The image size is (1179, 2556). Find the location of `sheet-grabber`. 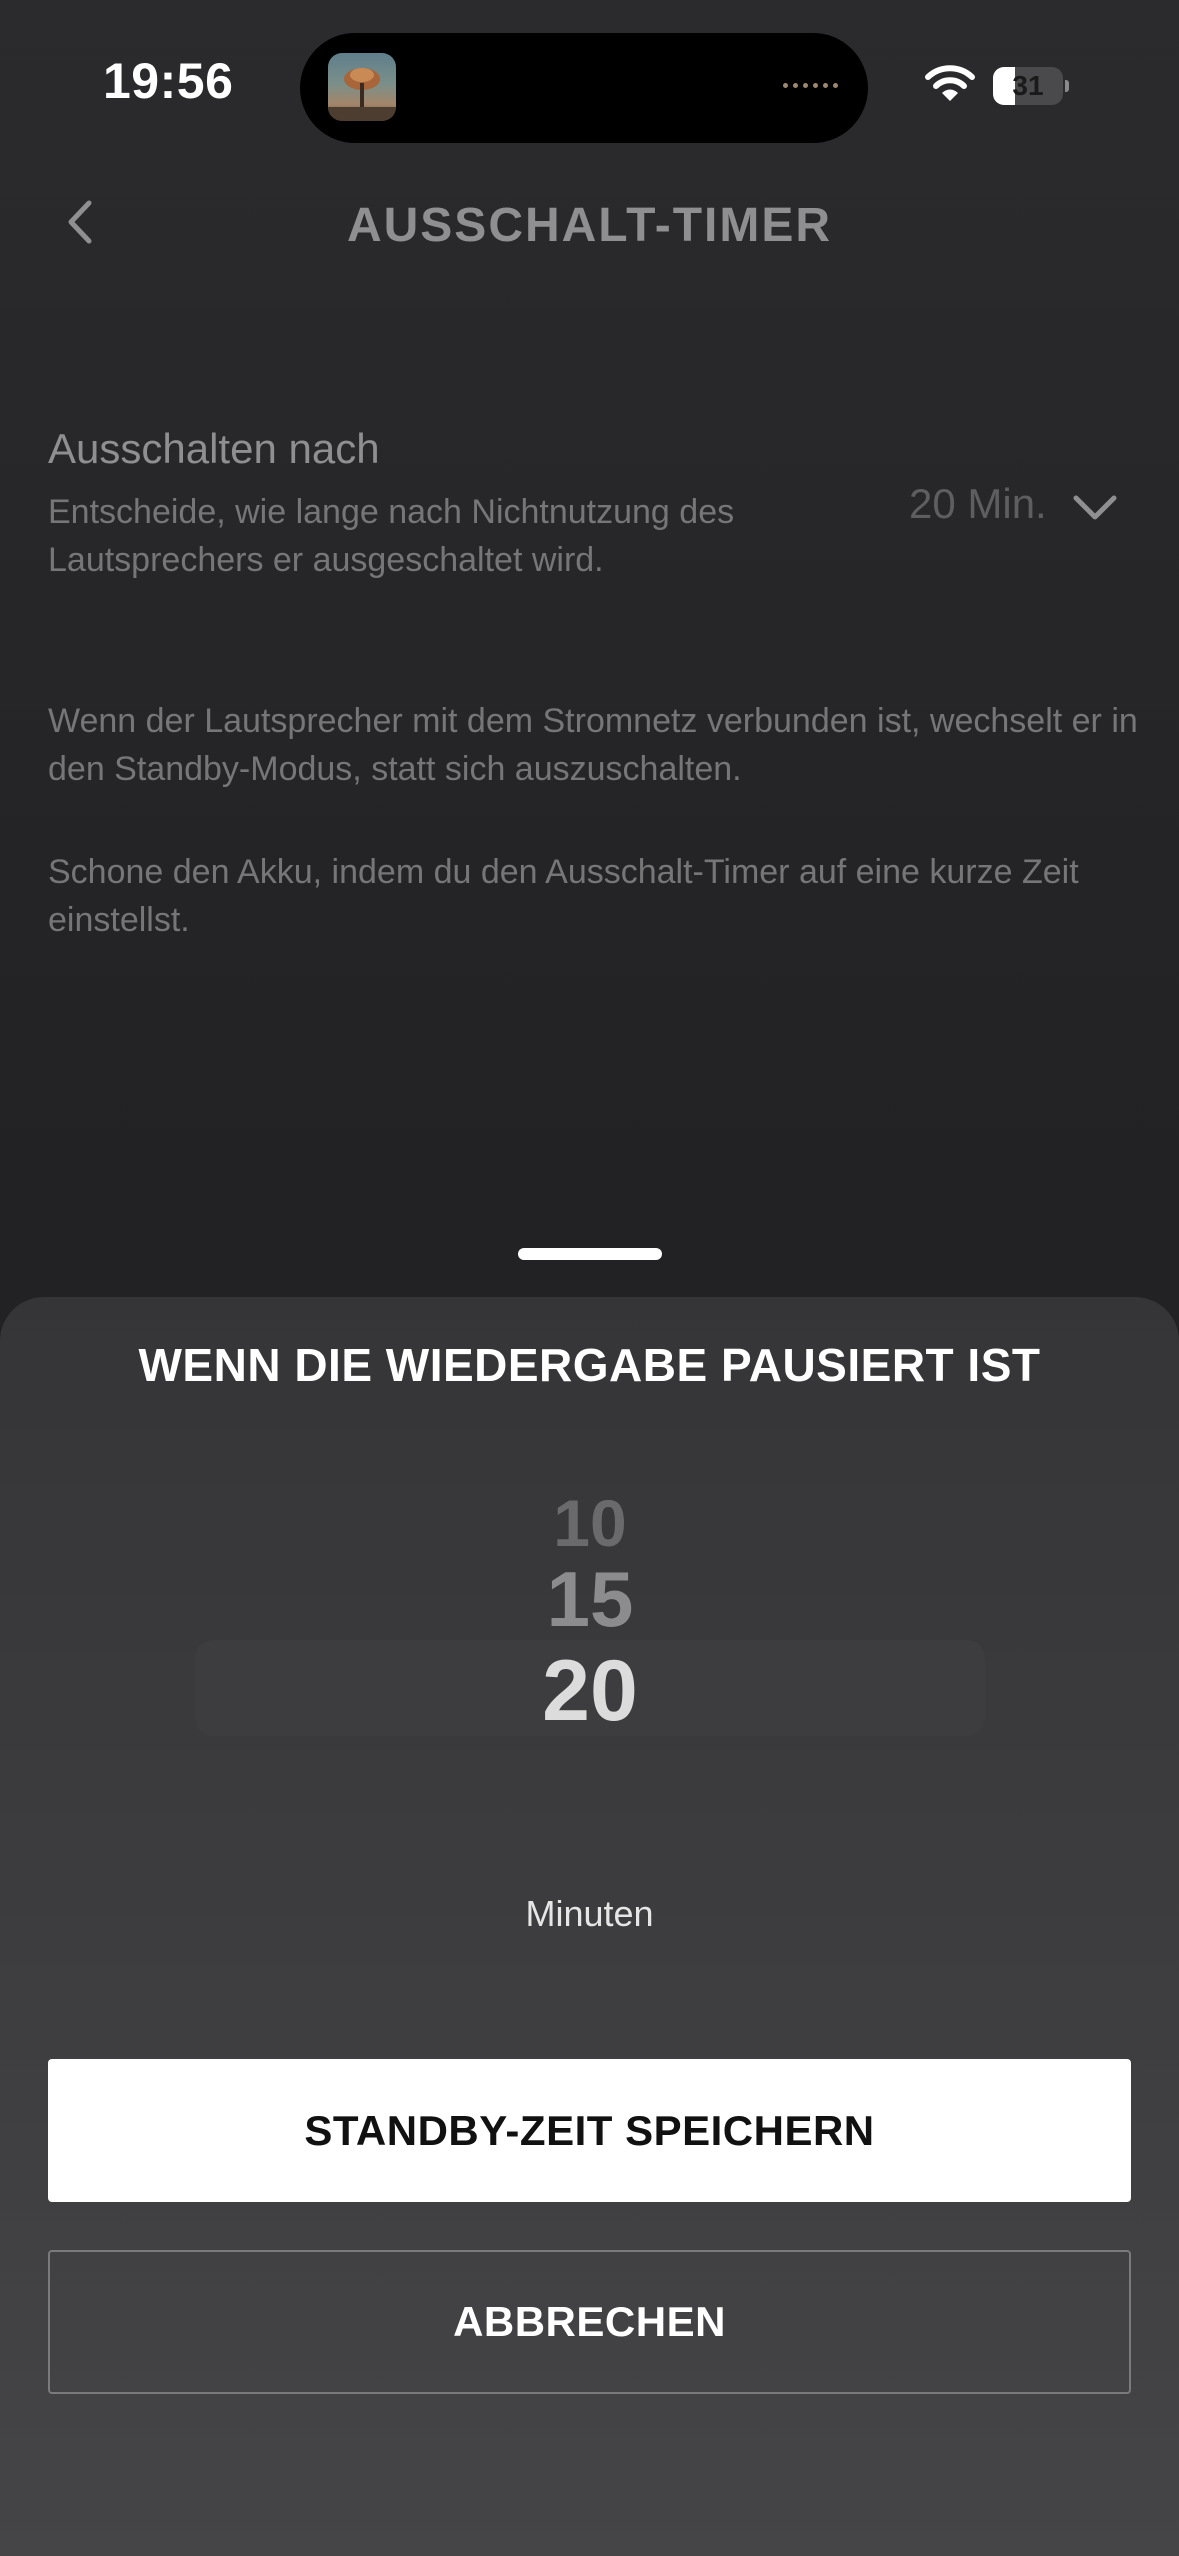

sheet-grabber is located at coordinates (590, 1254).